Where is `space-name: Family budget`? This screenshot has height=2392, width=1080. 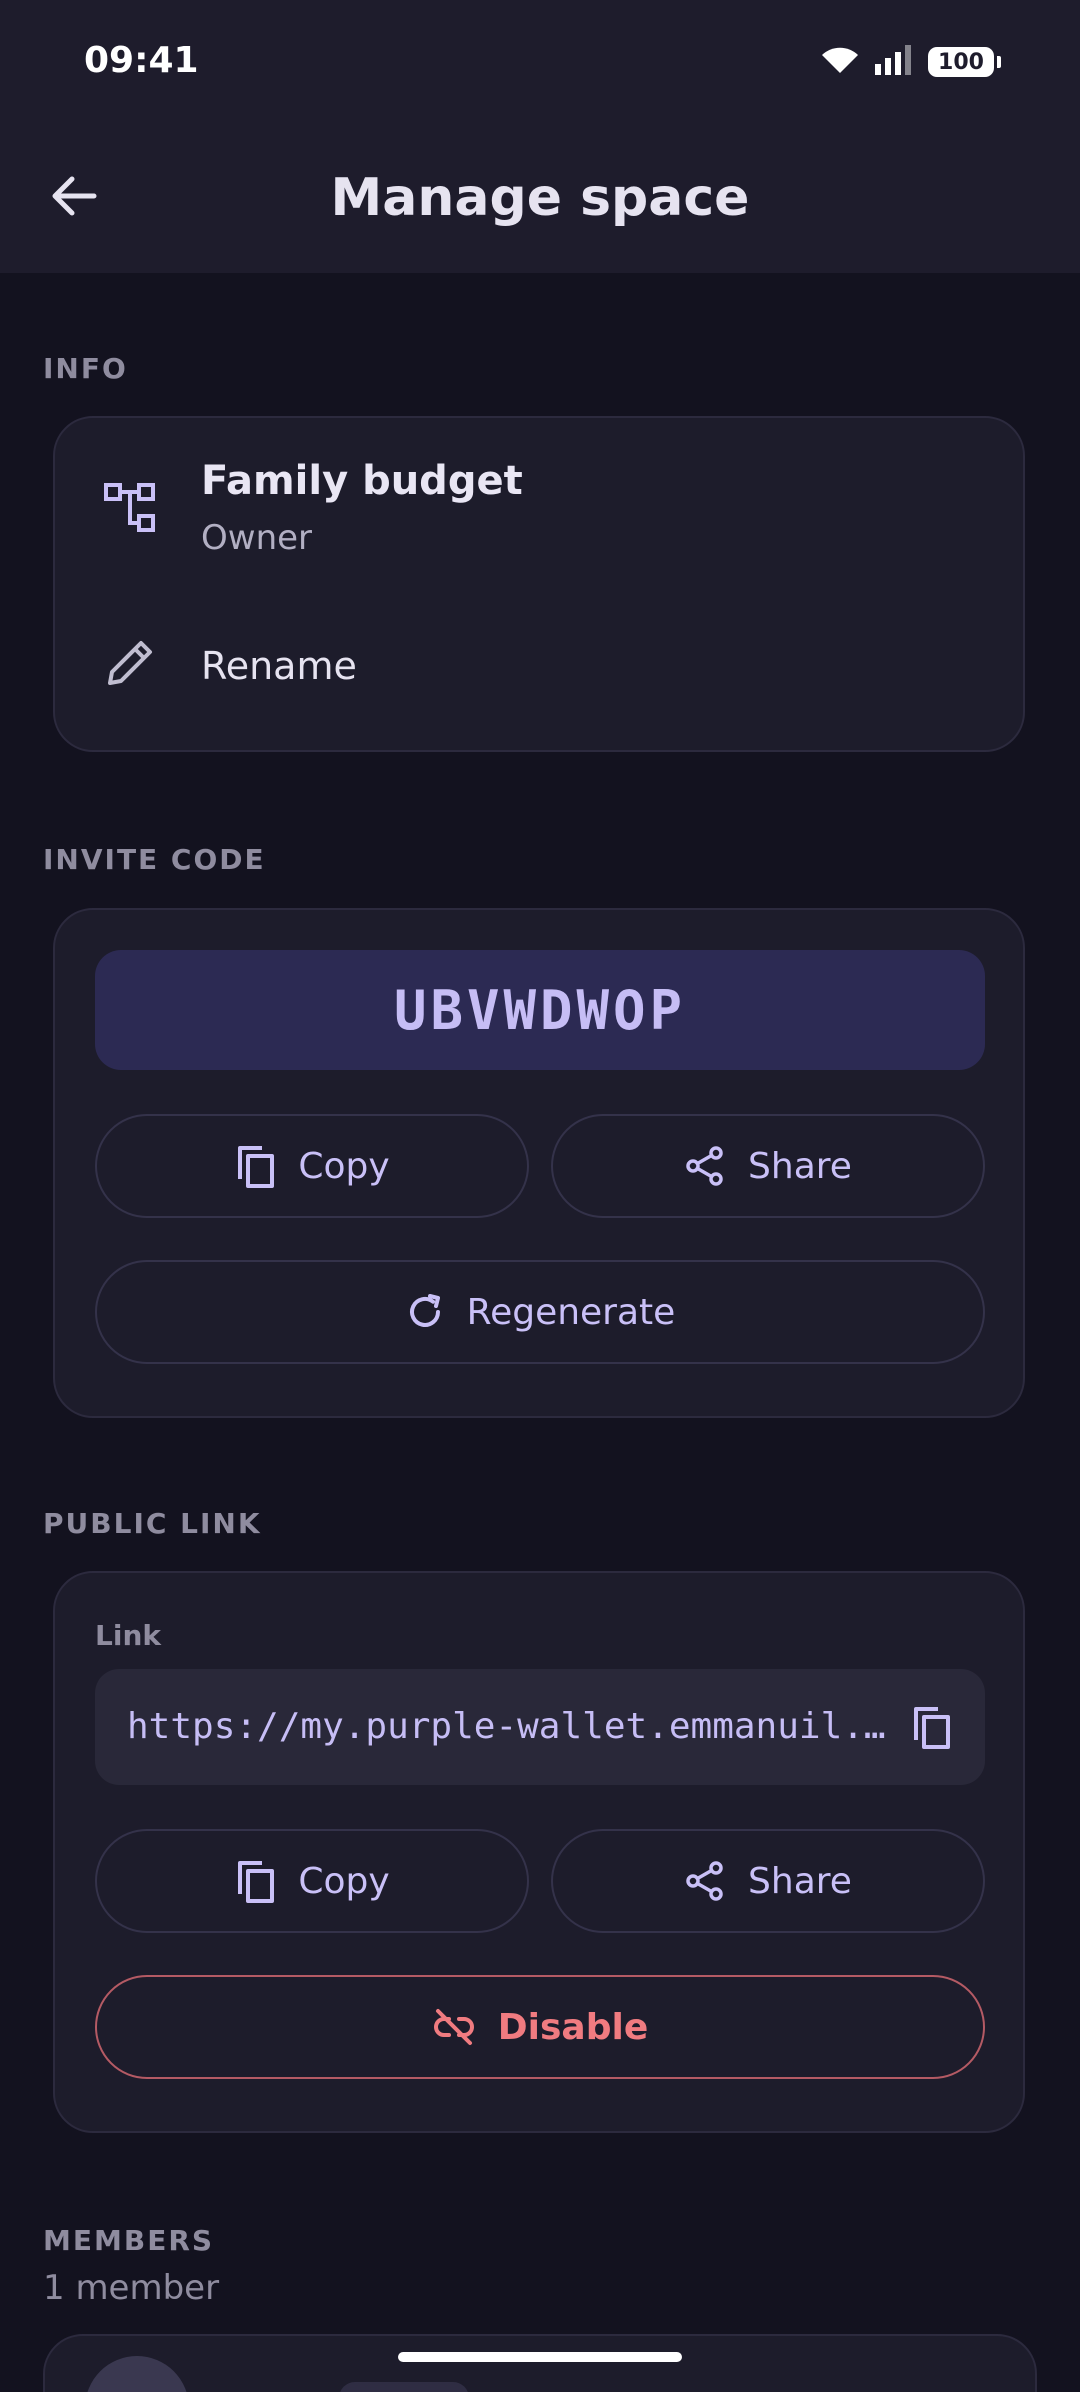
space-name: Family budget is located at coordinates (362, 481).